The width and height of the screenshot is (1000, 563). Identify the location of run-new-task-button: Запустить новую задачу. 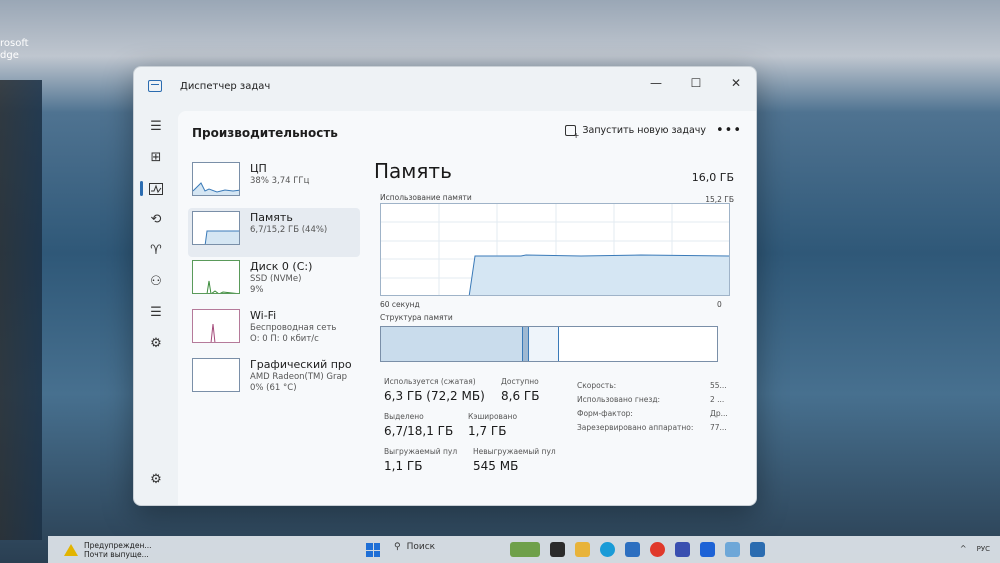
(635, 132).